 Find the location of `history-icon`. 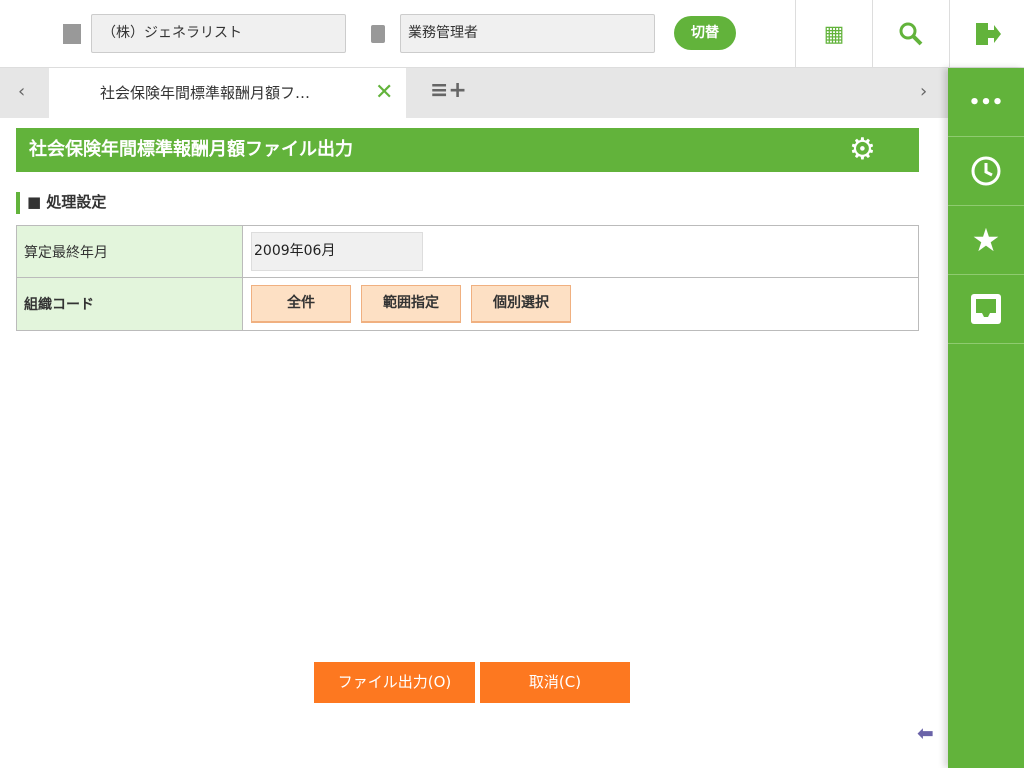

history-icon is located at coordinates (986, 171).